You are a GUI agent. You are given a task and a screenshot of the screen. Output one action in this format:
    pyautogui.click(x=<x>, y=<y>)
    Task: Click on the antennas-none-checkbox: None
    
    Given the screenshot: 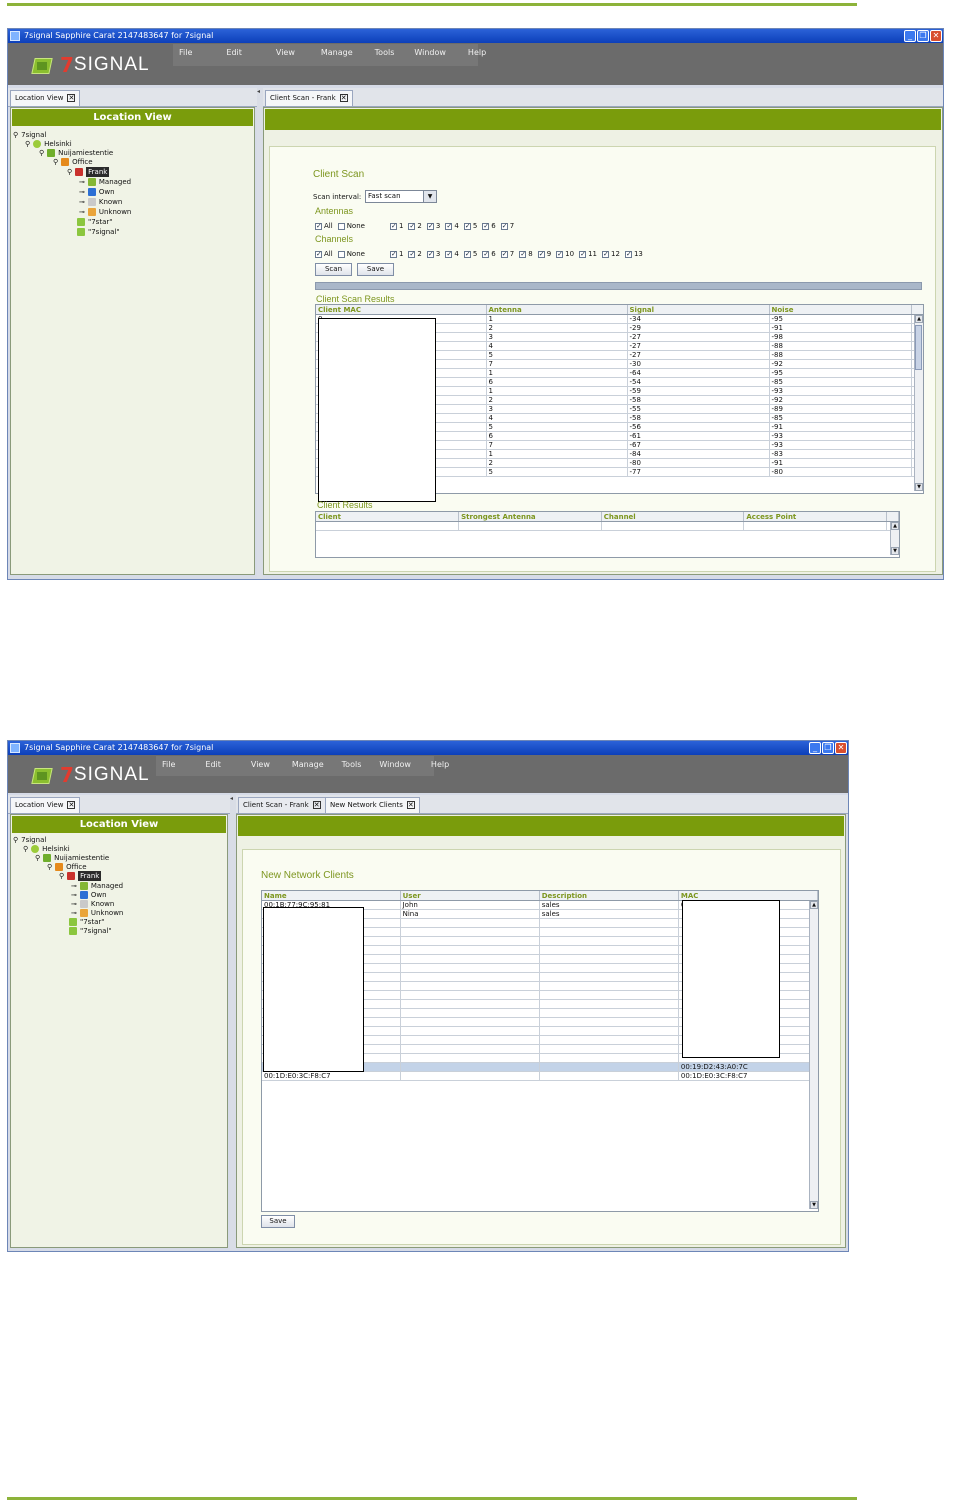 What is the action you would take?
    pyautogui.click(x=351, y=226)
    